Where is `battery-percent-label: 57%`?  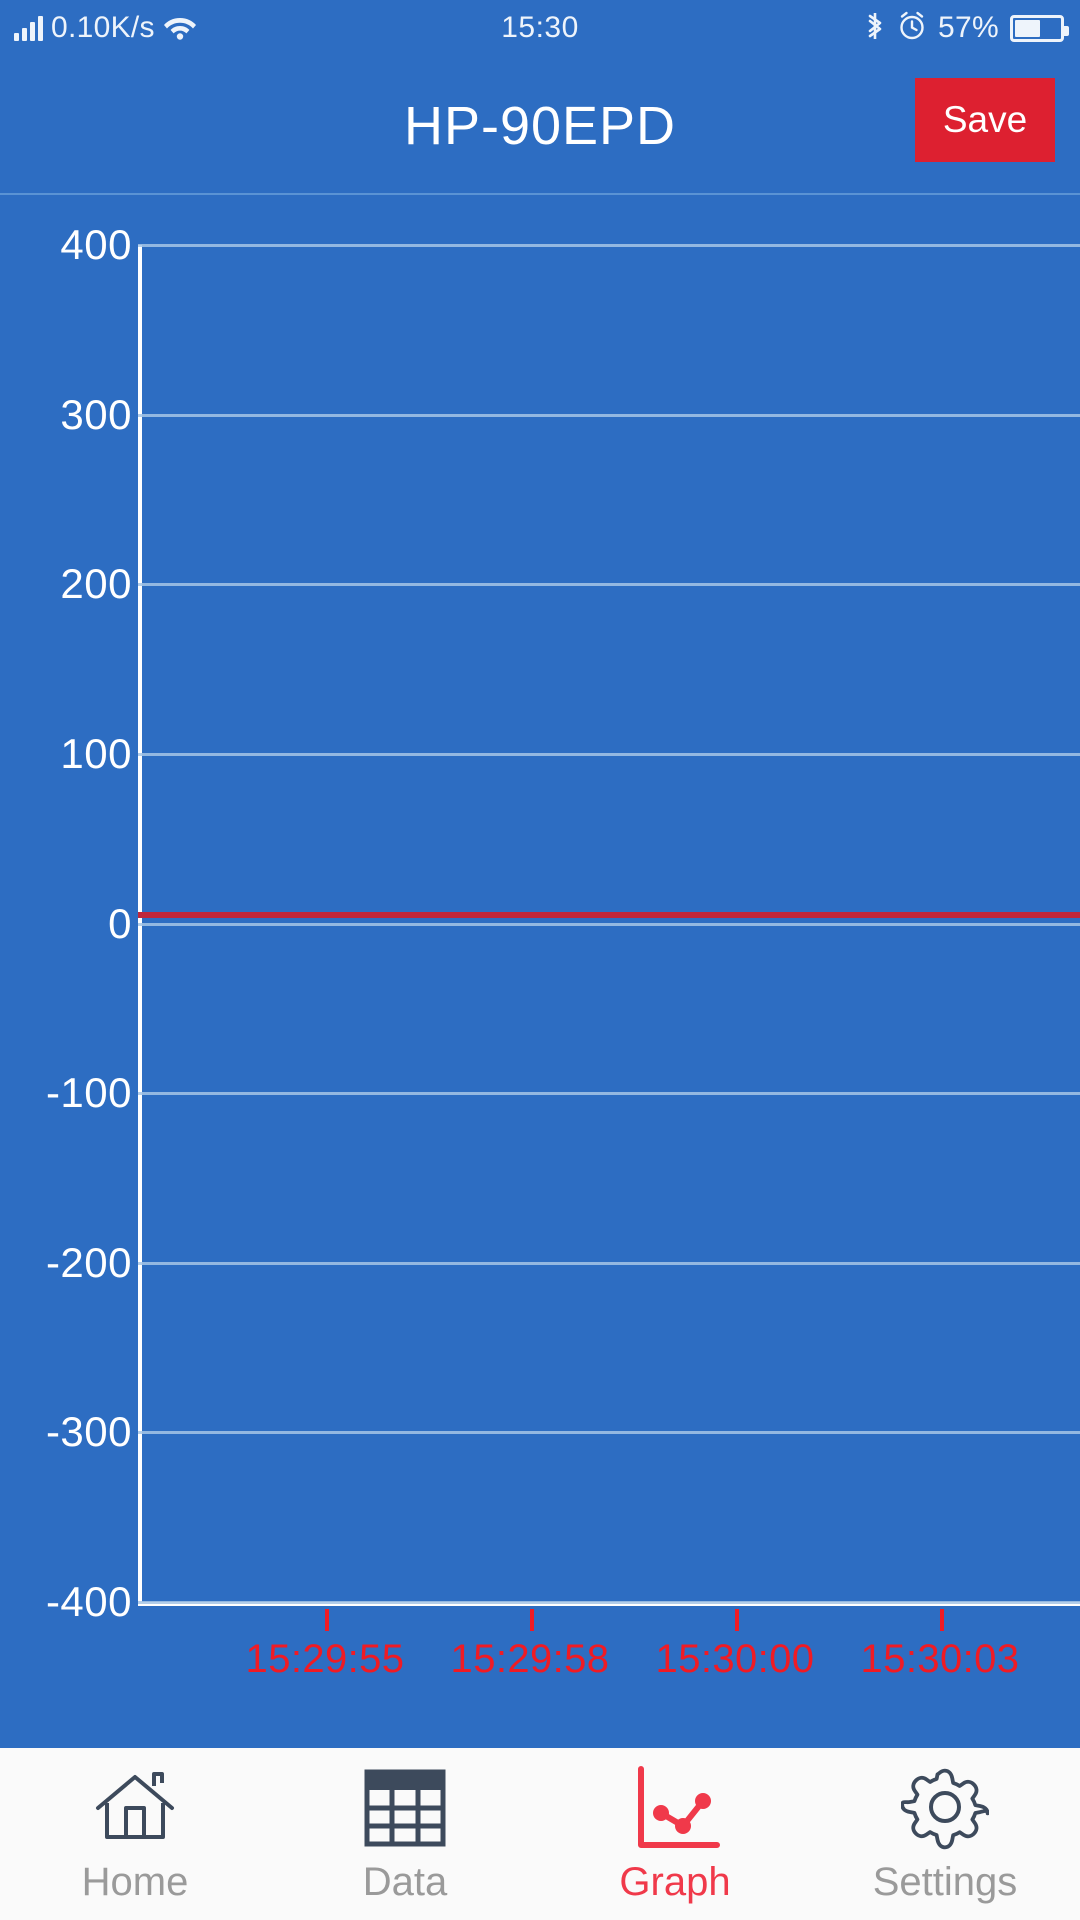
battery-percent-label: 57% is located at coordinates (968, 27).